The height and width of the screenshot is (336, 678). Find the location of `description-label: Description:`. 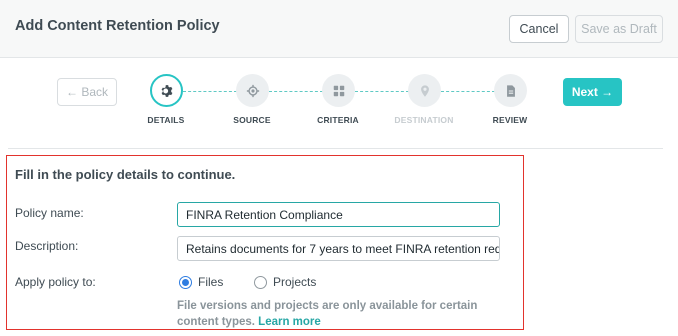

description-label: Description: is located at coordinates (47, 246).